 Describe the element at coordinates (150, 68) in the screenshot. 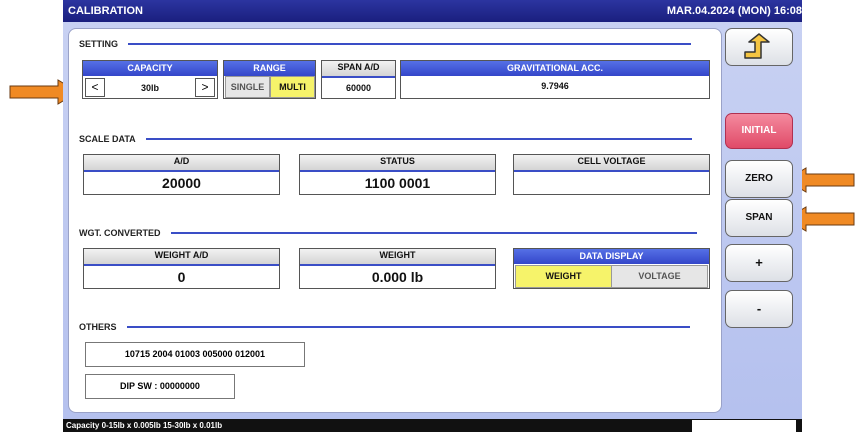

I see `capacity-header: CAPACITY` at that location.